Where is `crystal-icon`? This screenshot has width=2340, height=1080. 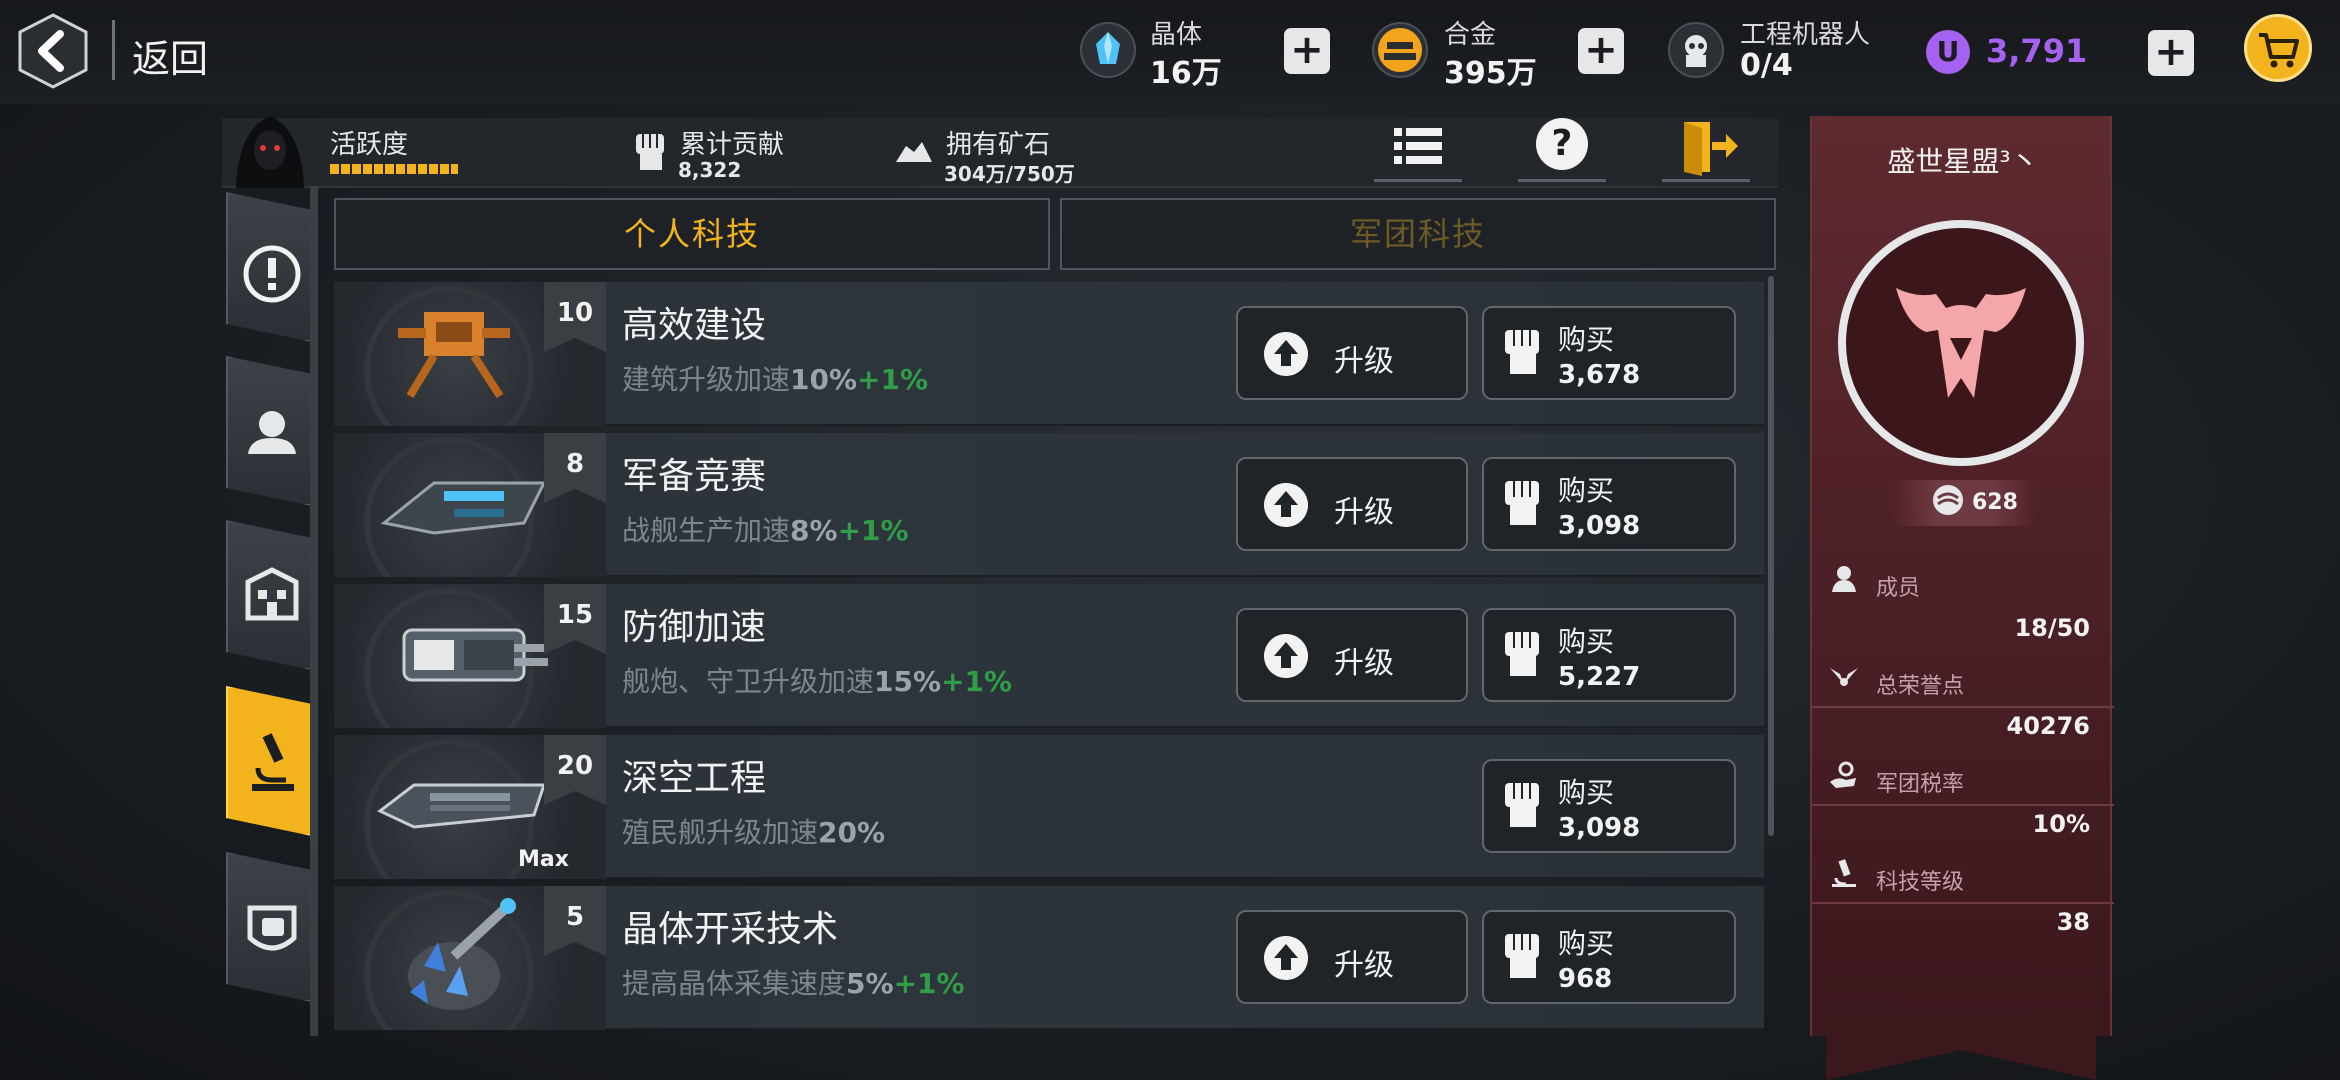 crystal-icon is located at coordinates (1108, 50).